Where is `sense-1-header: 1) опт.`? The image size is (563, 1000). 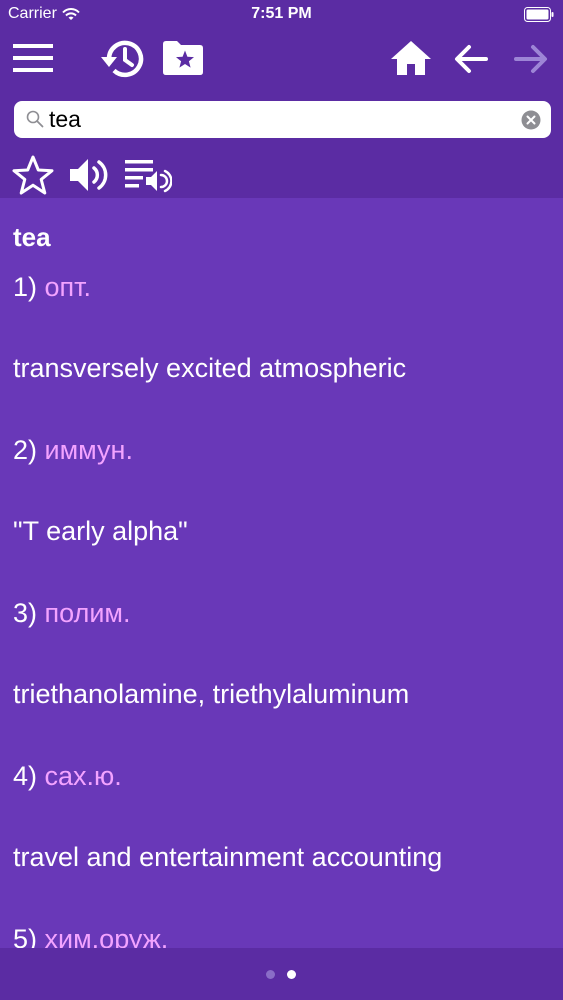
sense-1-header: 1) опт. is located at coordinates (52, 287).